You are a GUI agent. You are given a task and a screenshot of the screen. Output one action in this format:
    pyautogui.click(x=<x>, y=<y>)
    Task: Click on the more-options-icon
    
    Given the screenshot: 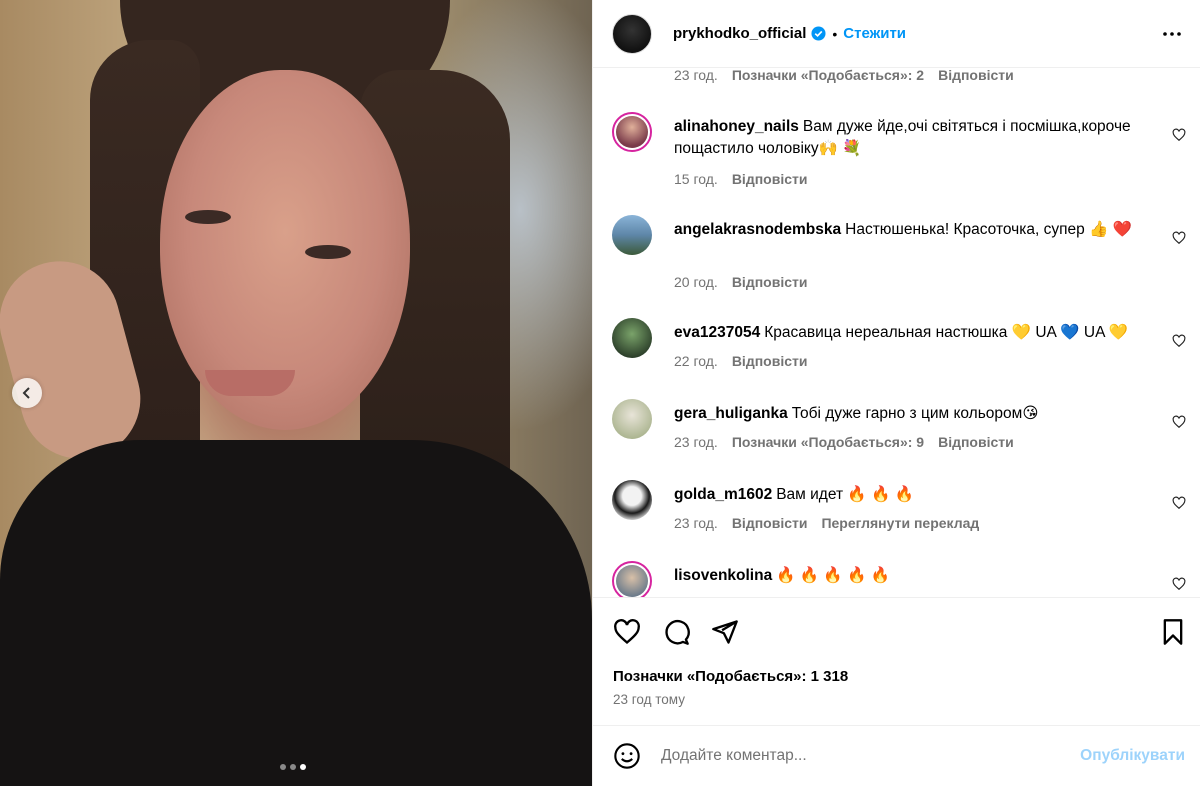 What is the action you would take?
    pyautogui.click(x=1172, y=33)
    